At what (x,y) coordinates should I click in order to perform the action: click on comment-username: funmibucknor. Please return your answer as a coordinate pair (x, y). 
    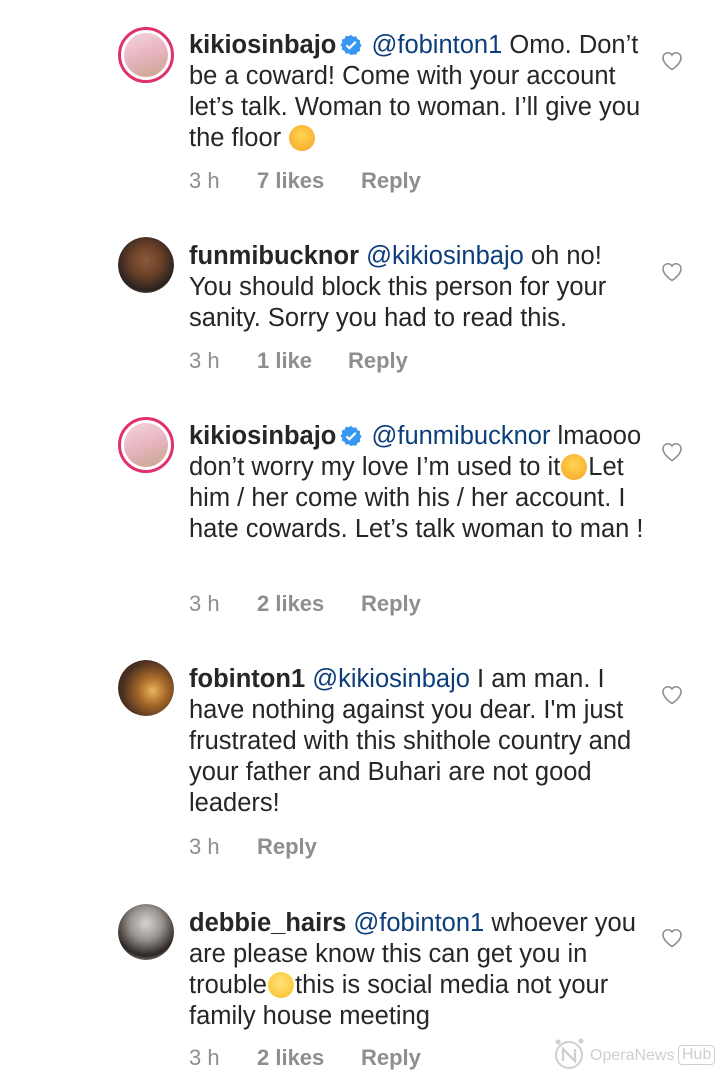
    Looking at the image, I should click on (274, 256).